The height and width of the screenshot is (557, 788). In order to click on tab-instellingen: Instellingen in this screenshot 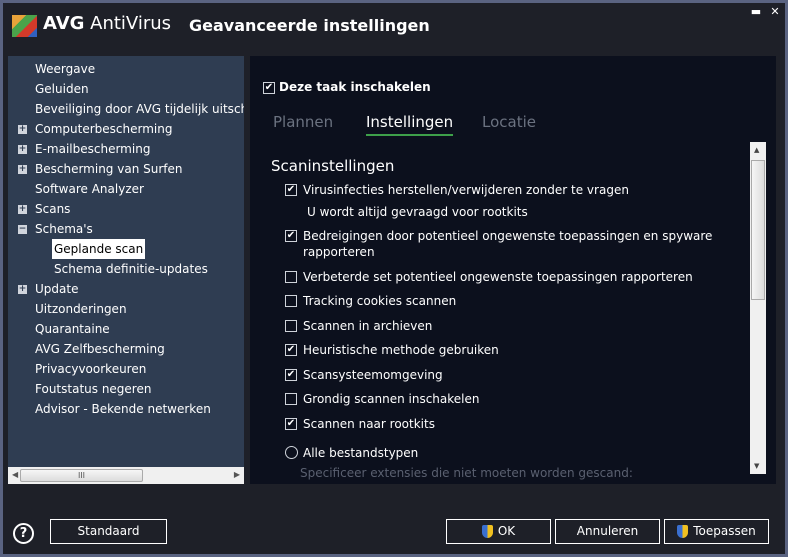, I will do `click(410, 124)`.